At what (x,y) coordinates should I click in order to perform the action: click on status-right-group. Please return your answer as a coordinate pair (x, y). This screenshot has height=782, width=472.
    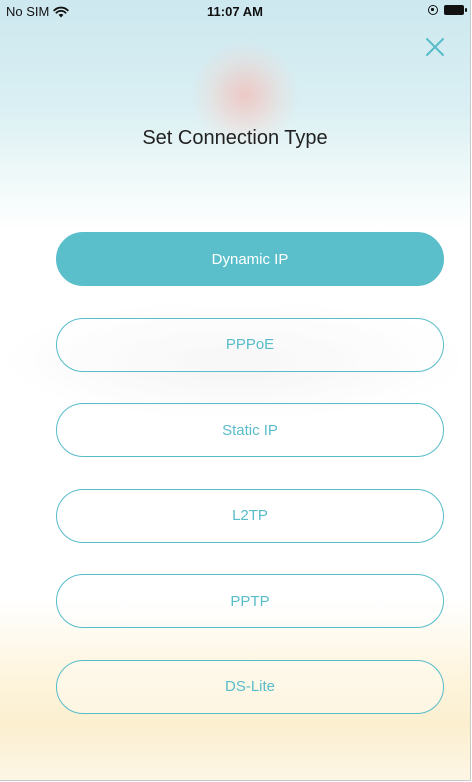
    Looking at the image, I should click on (447, 10).